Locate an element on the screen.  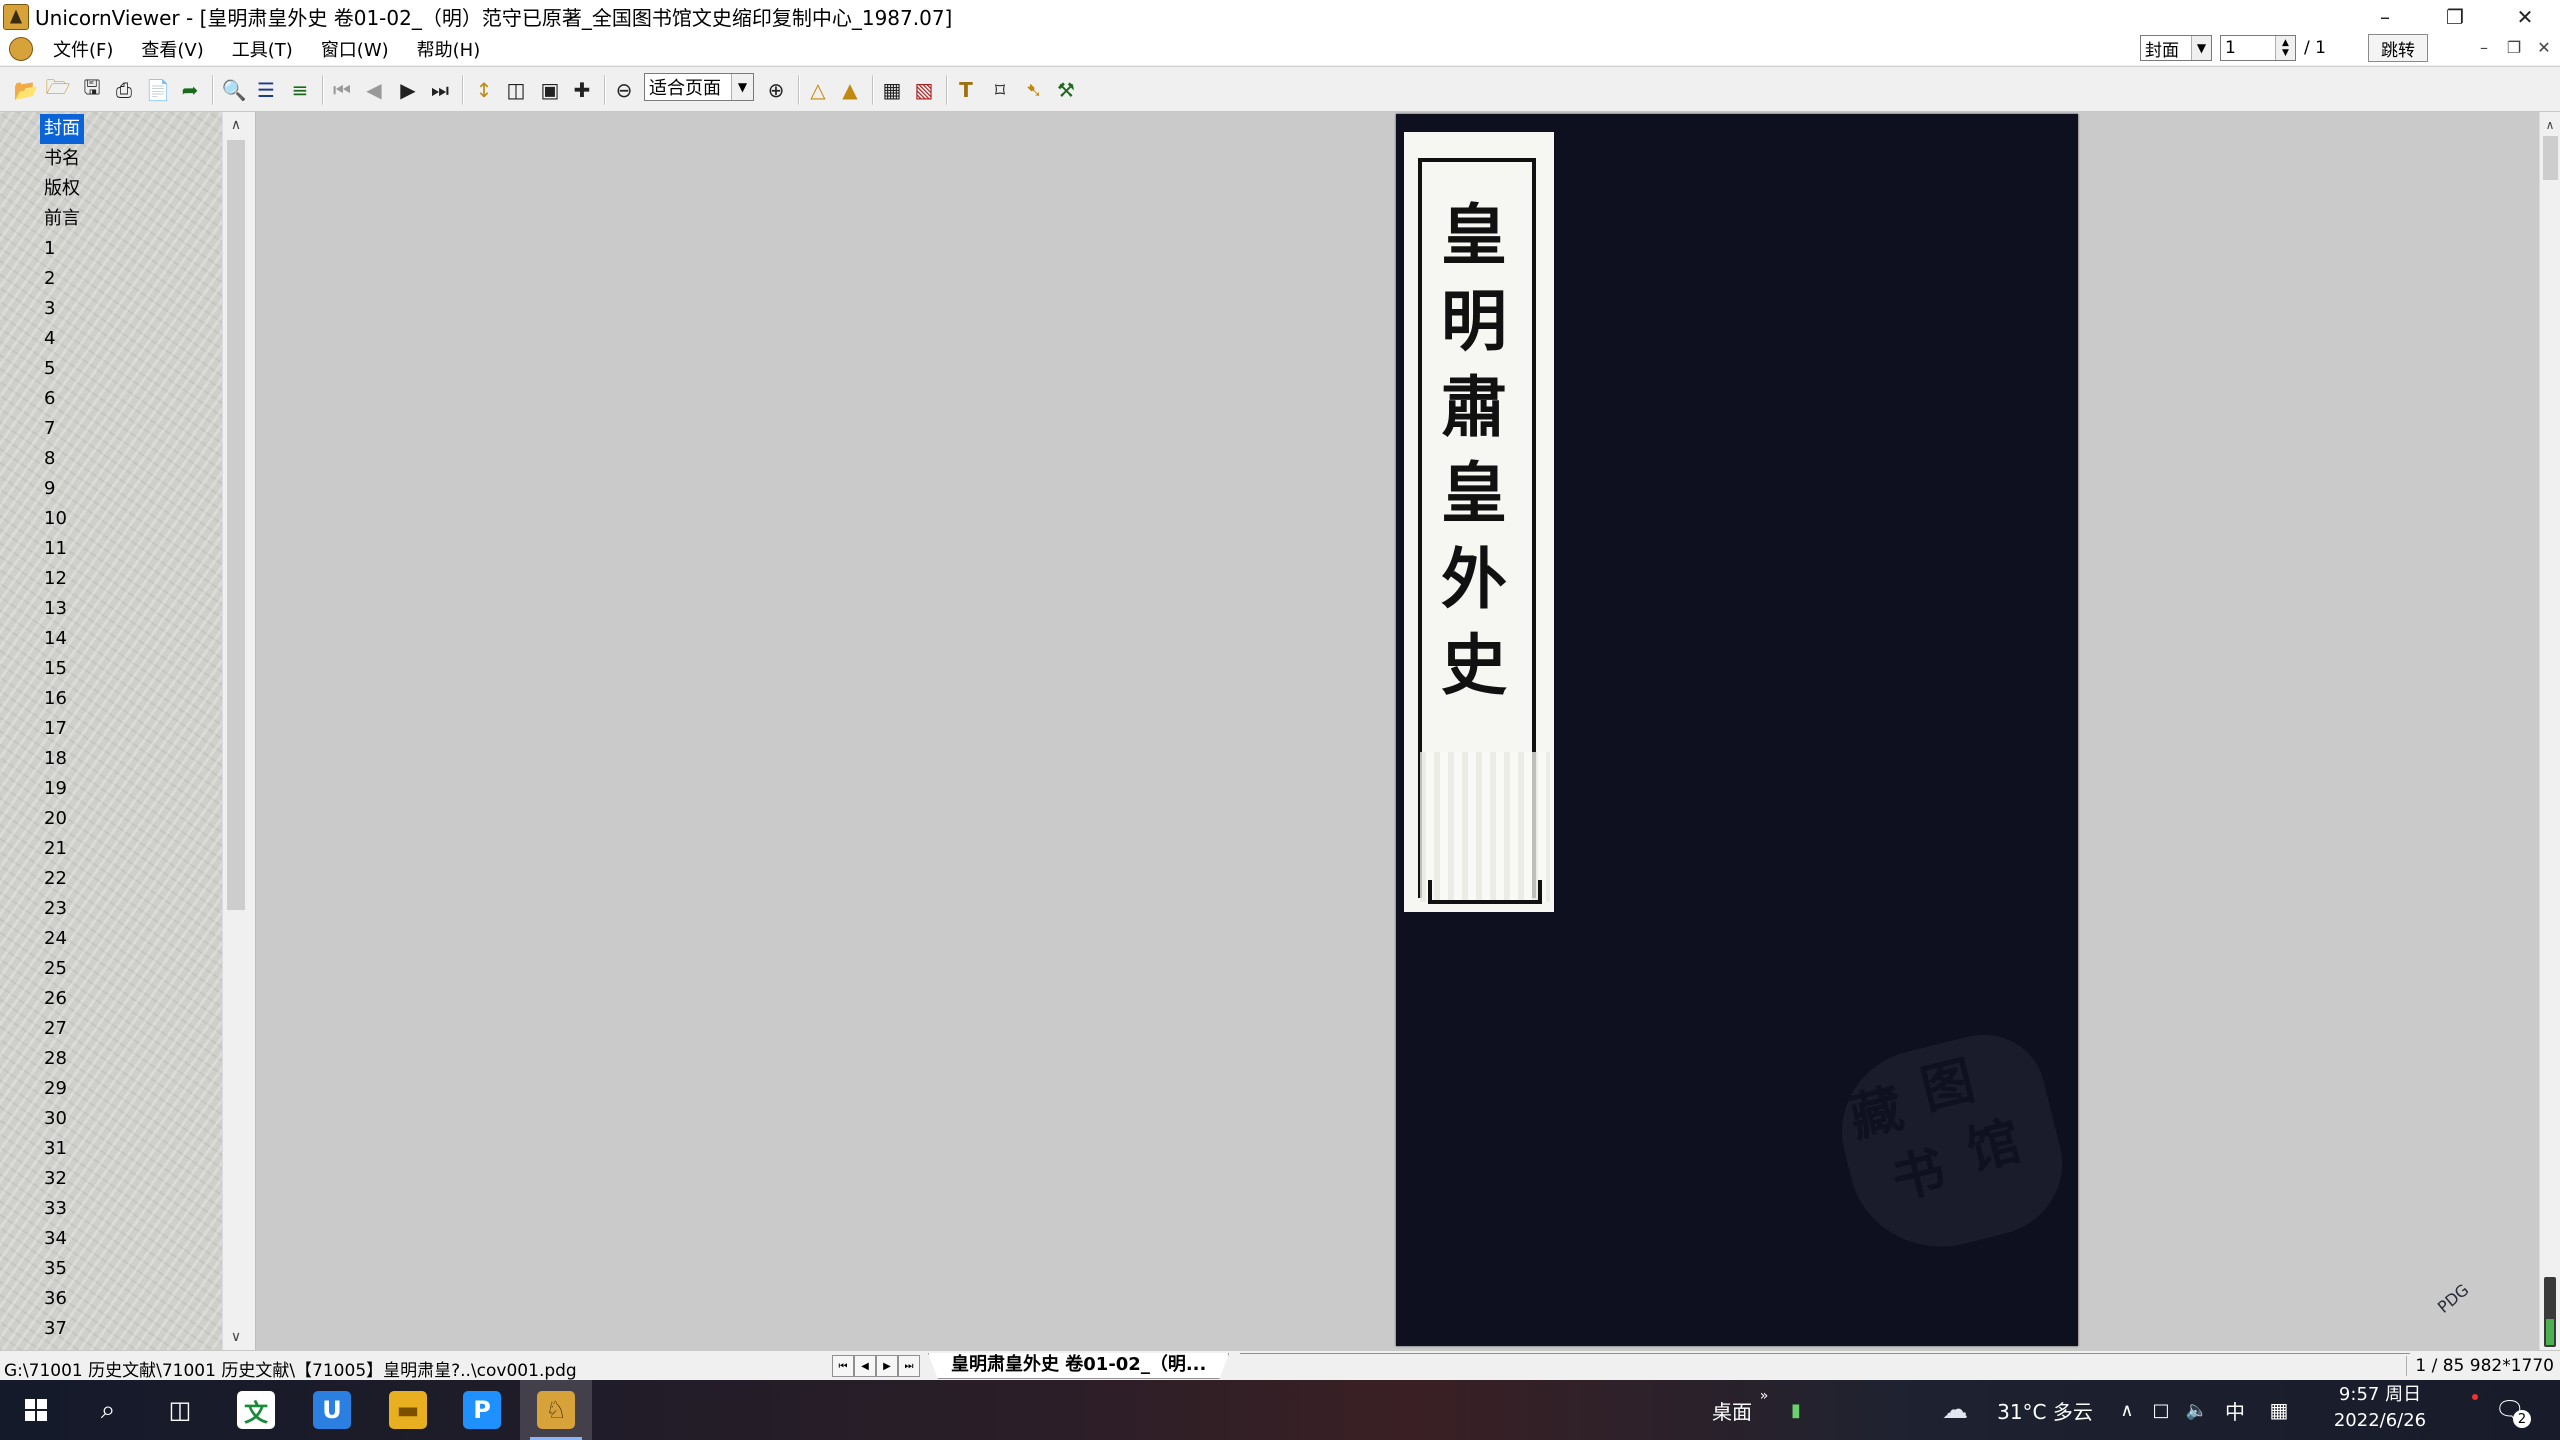
jump-button: 跳转 is located at coordinates (2397, 48).